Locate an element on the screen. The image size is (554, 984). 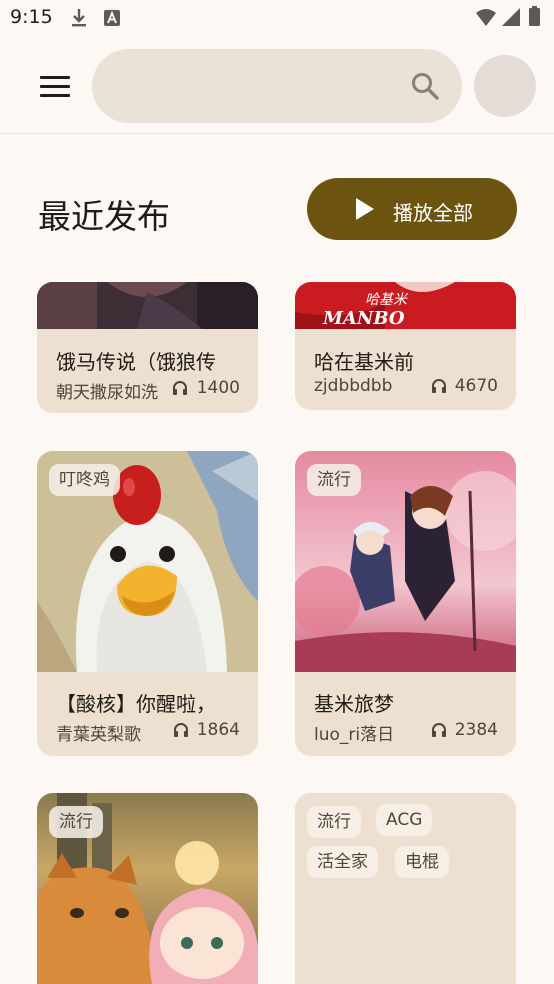
card-play-count: 1400 is located at coordinates (218, 388).